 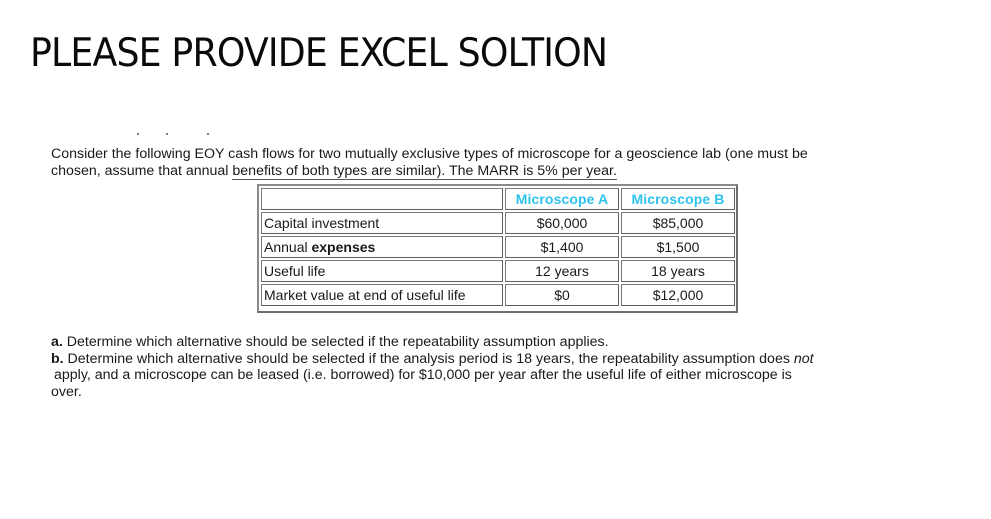 What do you see at coordinates (66, 391) in the screenshot?
I see `question-b-line-3: over.` at bounding box center [66, 391].